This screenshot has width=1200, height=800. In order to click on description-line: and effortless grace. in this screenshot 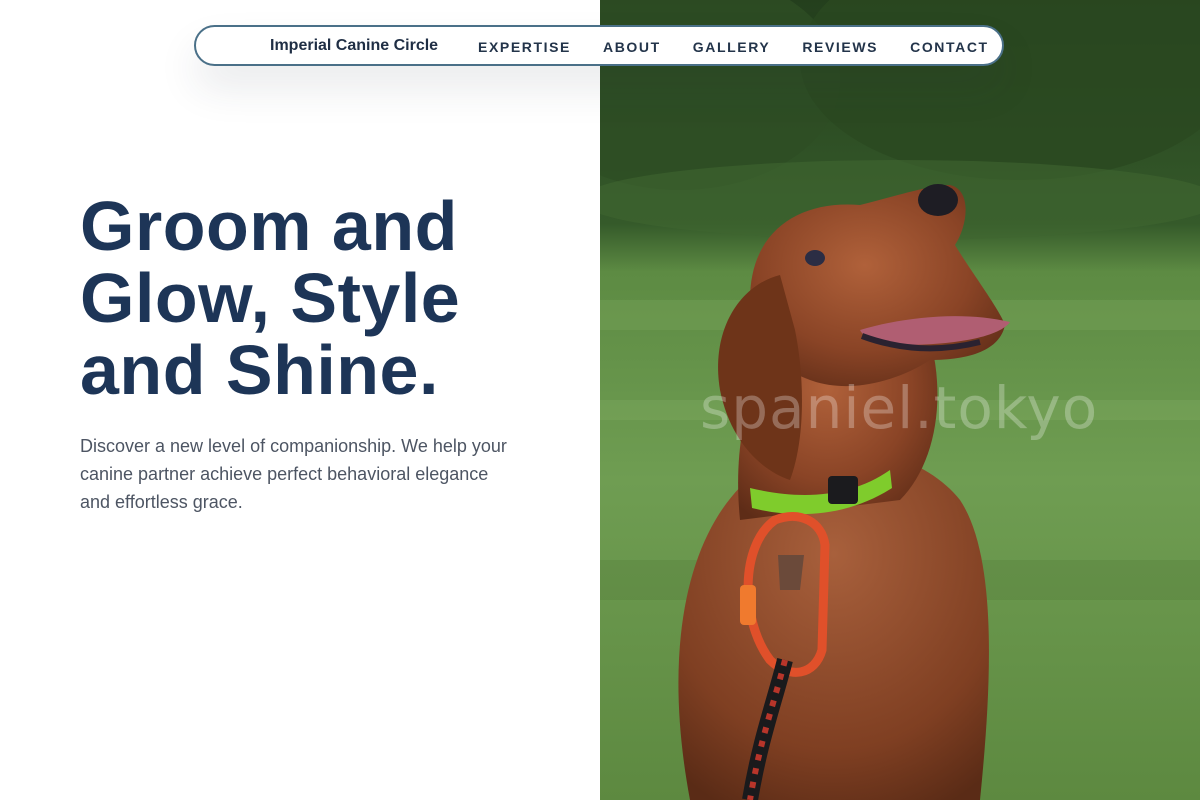, I will do `click(161, 502)`.